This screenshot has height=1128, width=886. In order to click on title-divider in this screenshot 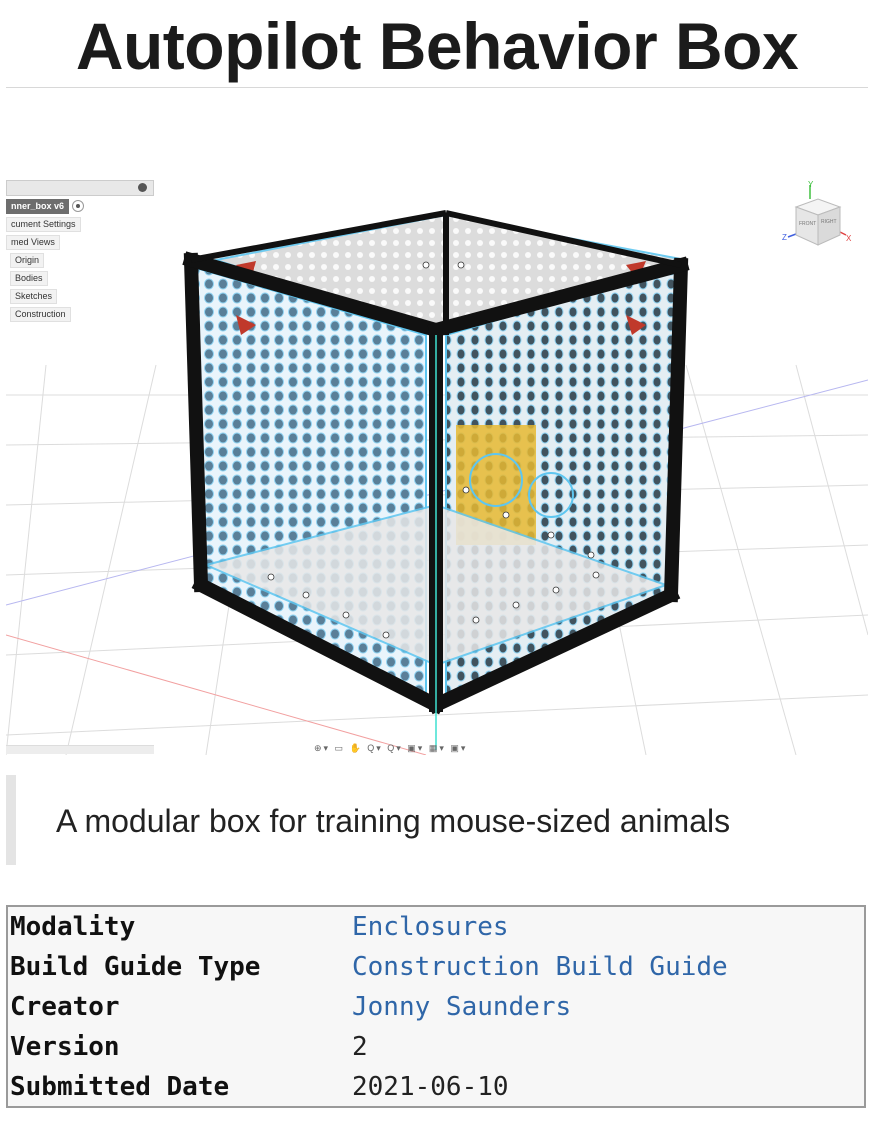, I will do `click(437, 87)`.